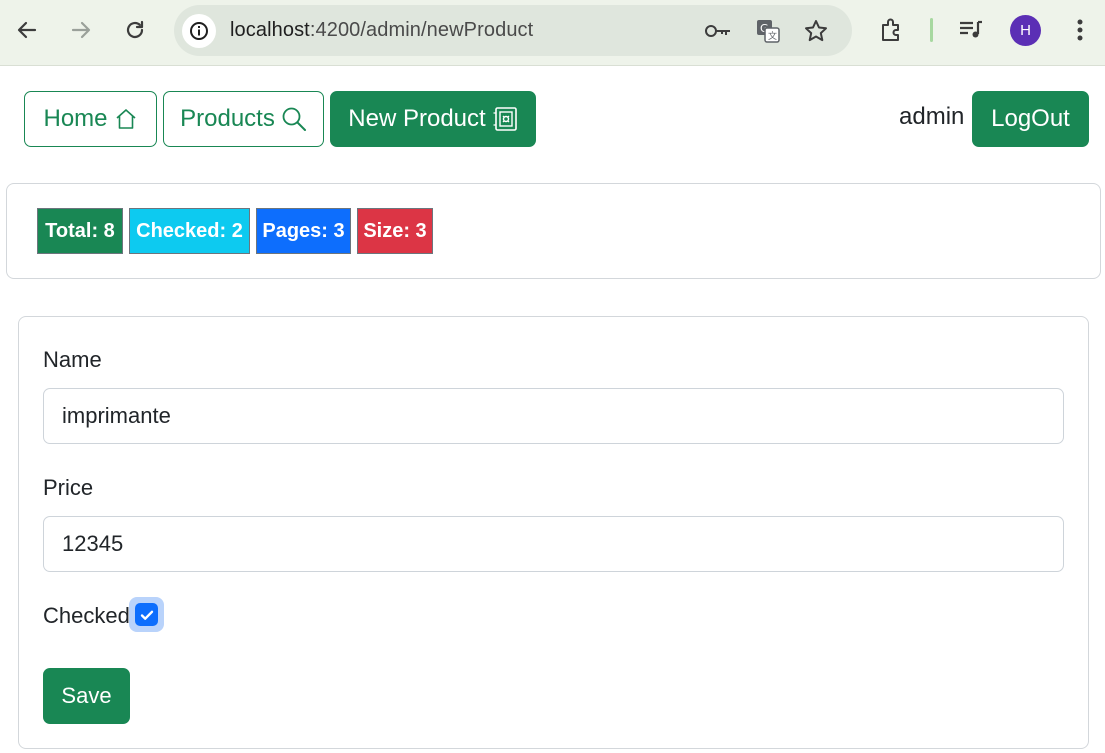 This screenshot has width=1105, height=753. I want to click on total-badge: Total: 8, so click(80, 231).